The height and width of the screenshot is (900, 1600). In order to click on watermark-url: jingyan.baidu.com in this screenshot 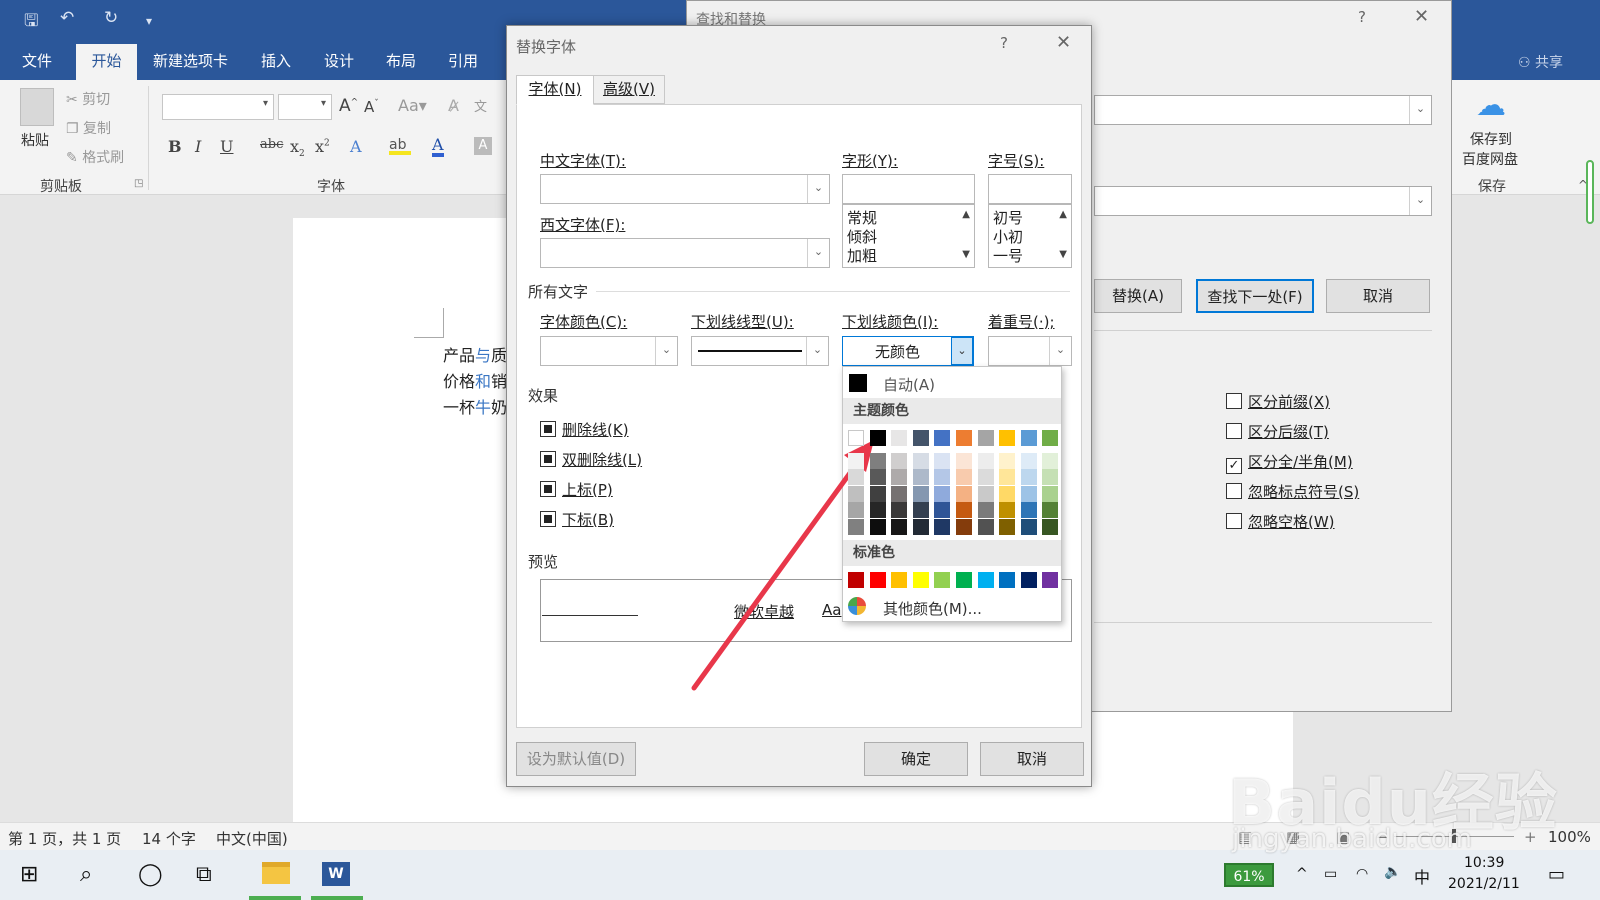, I will do `click(1352, 839)`.